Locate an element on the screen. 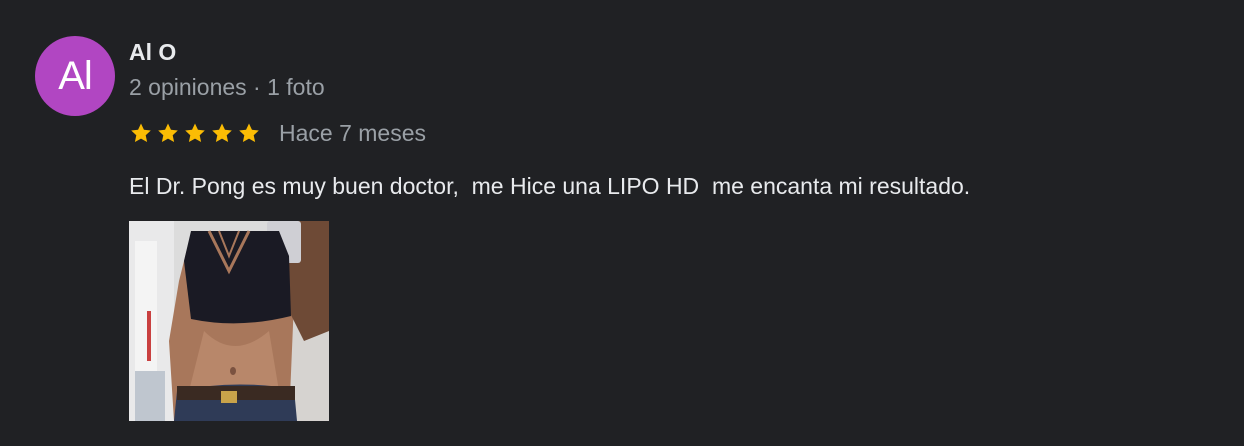  review-time: Hace 7 meses is located at coordinates (353, 133).